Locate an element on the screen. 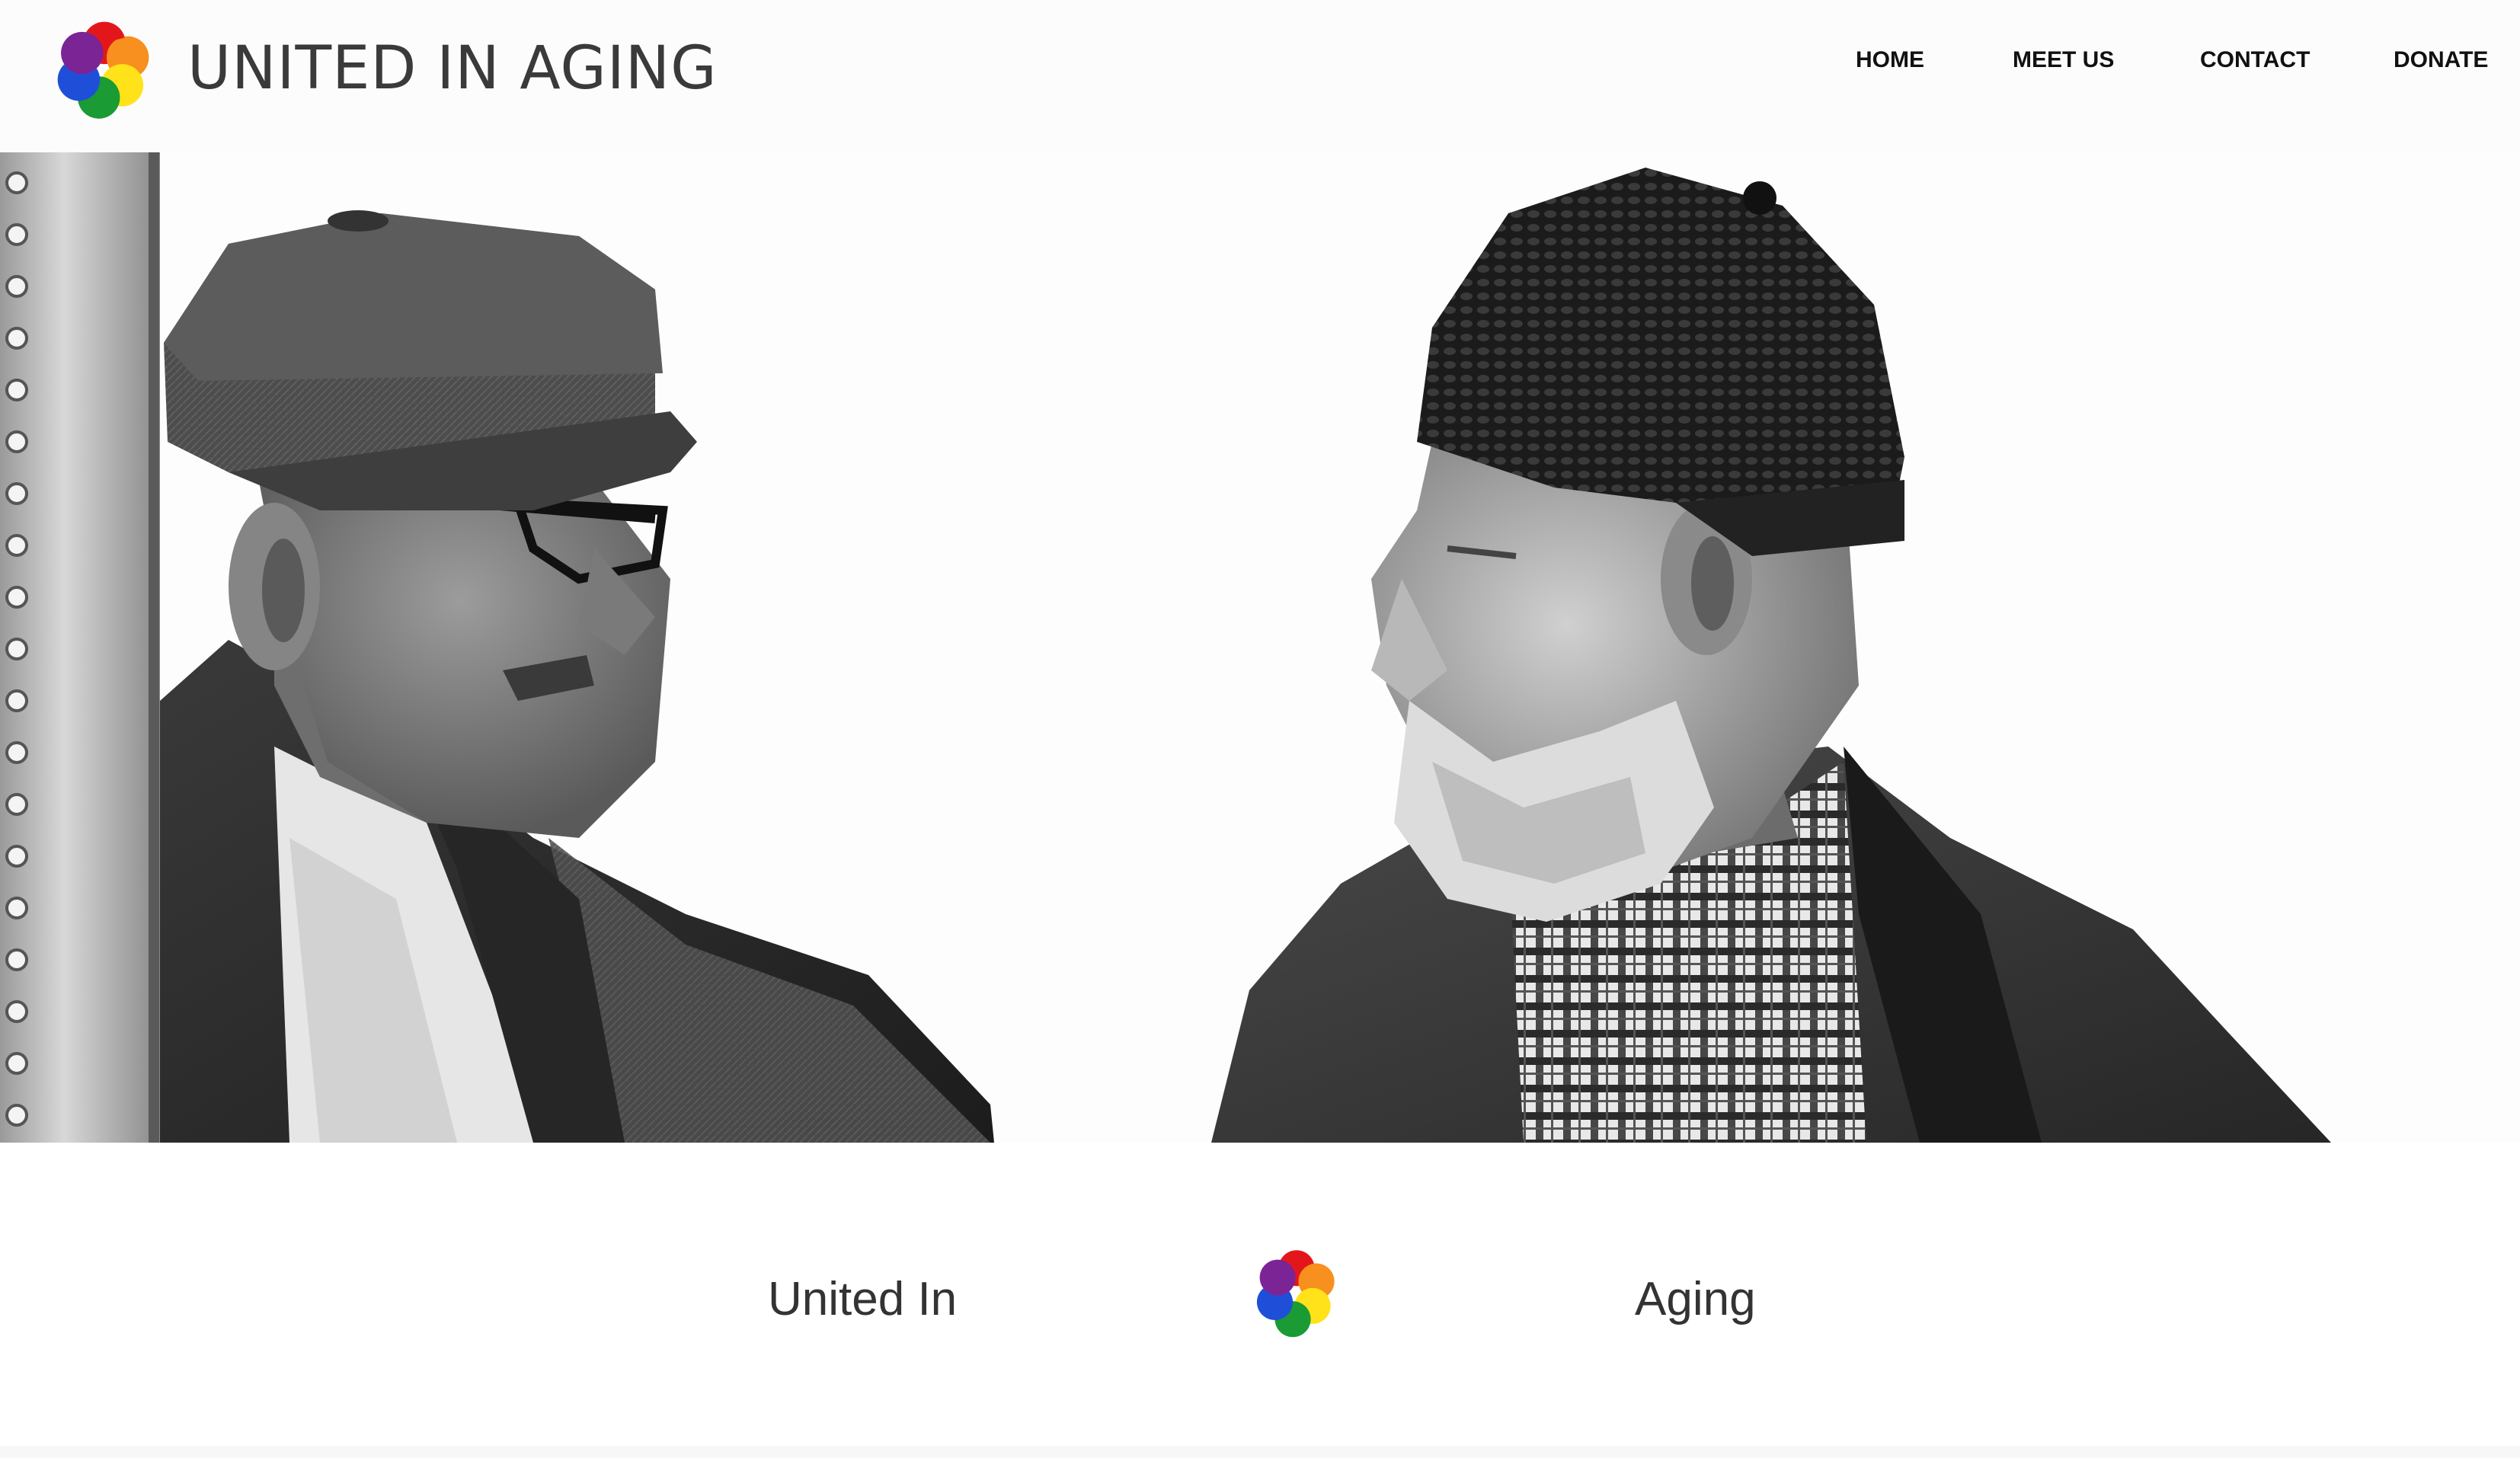 This screenshot has height=1458, width=2520. rainbow-flower-logo-icon is located at coordinates (1295, 1294).